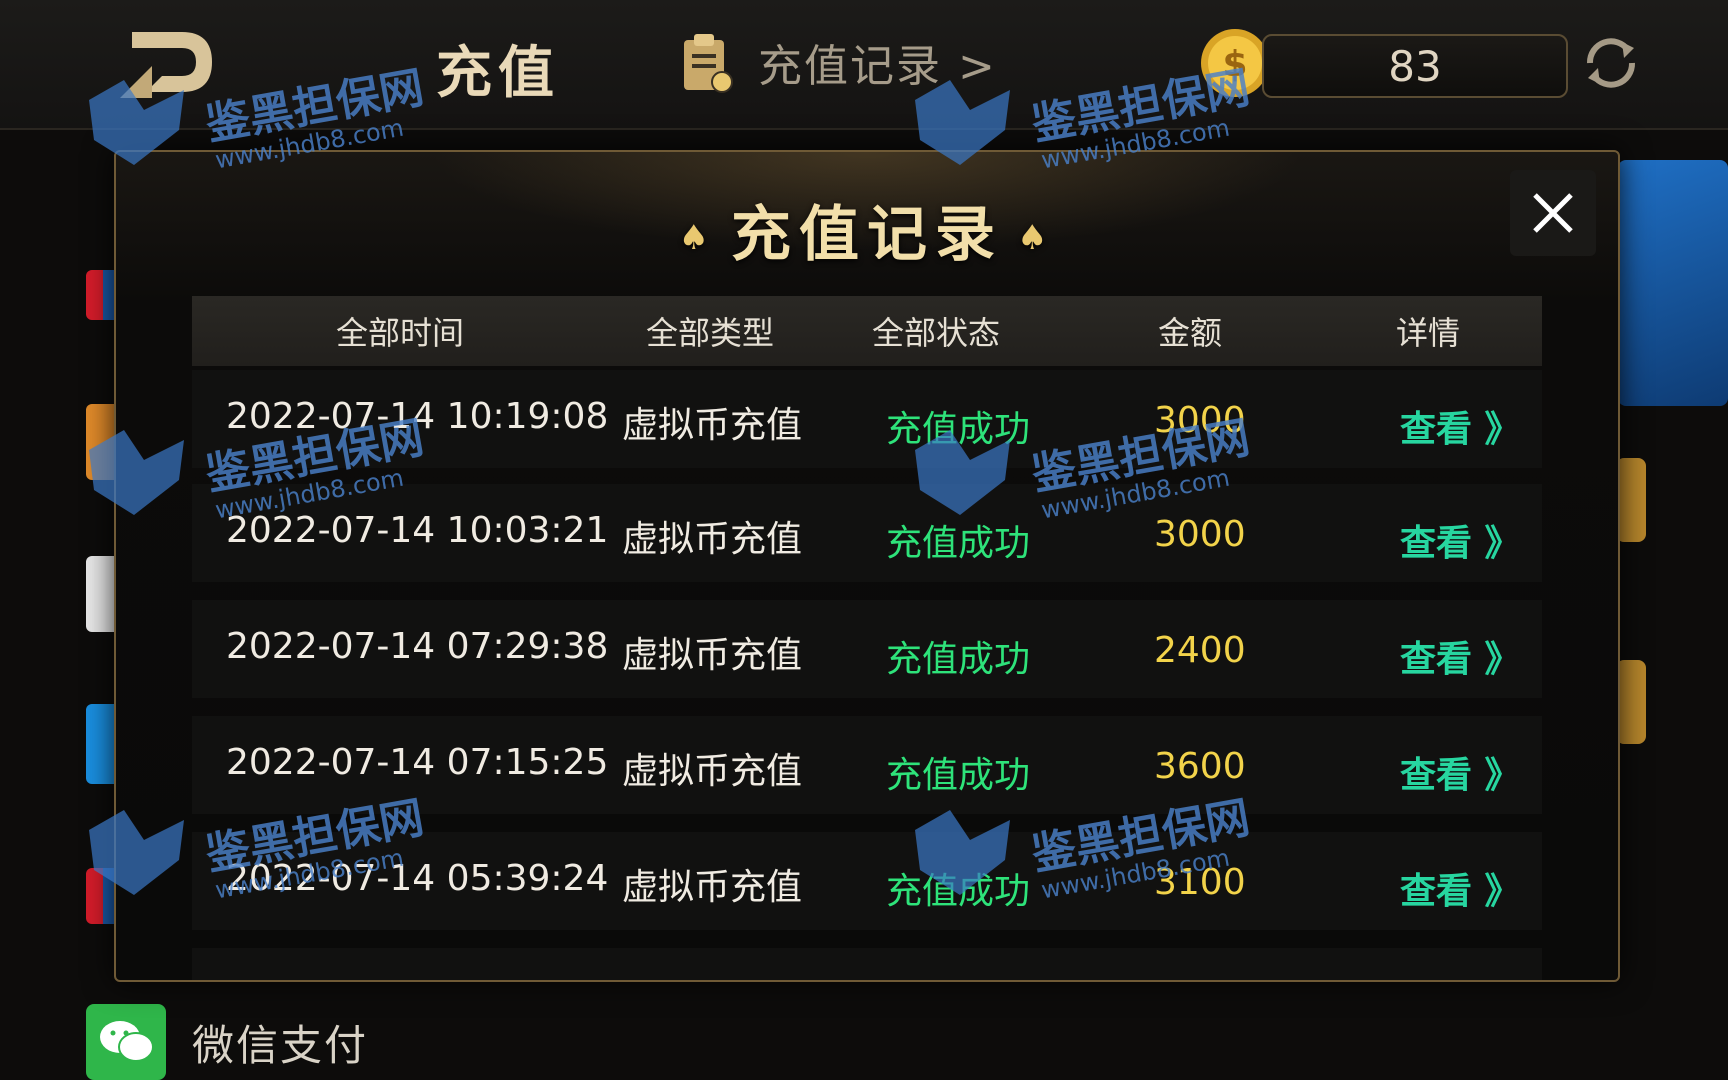  Describe the element at coordinates (417, 416) in the screenshot. I see `row-time: 2022-07-14 10:19:08` at that location.